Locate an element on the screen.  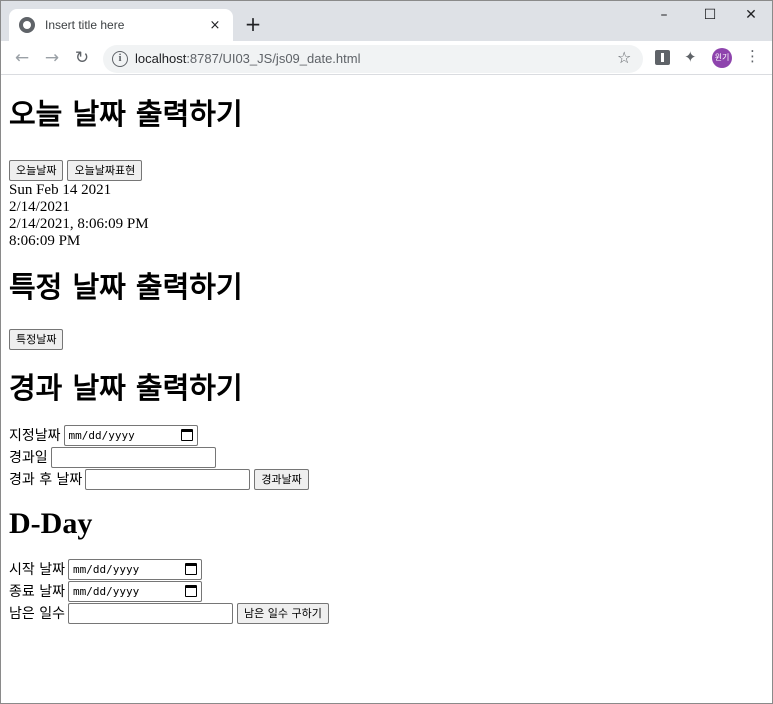
designated-date-input: mm/dd/yyyy is located at coordinates (130, 435).